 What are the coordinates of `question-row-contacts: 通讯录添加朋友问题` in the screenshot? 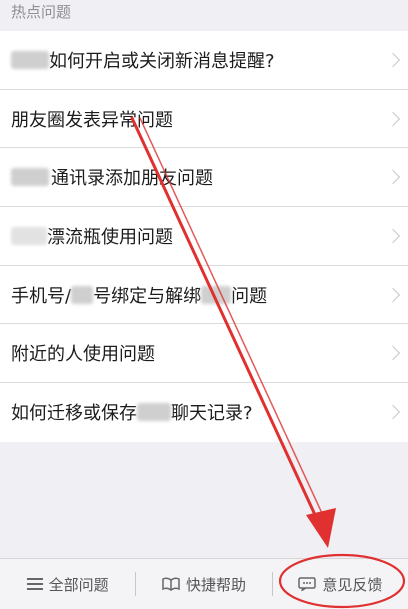 It's located at (204, 178).